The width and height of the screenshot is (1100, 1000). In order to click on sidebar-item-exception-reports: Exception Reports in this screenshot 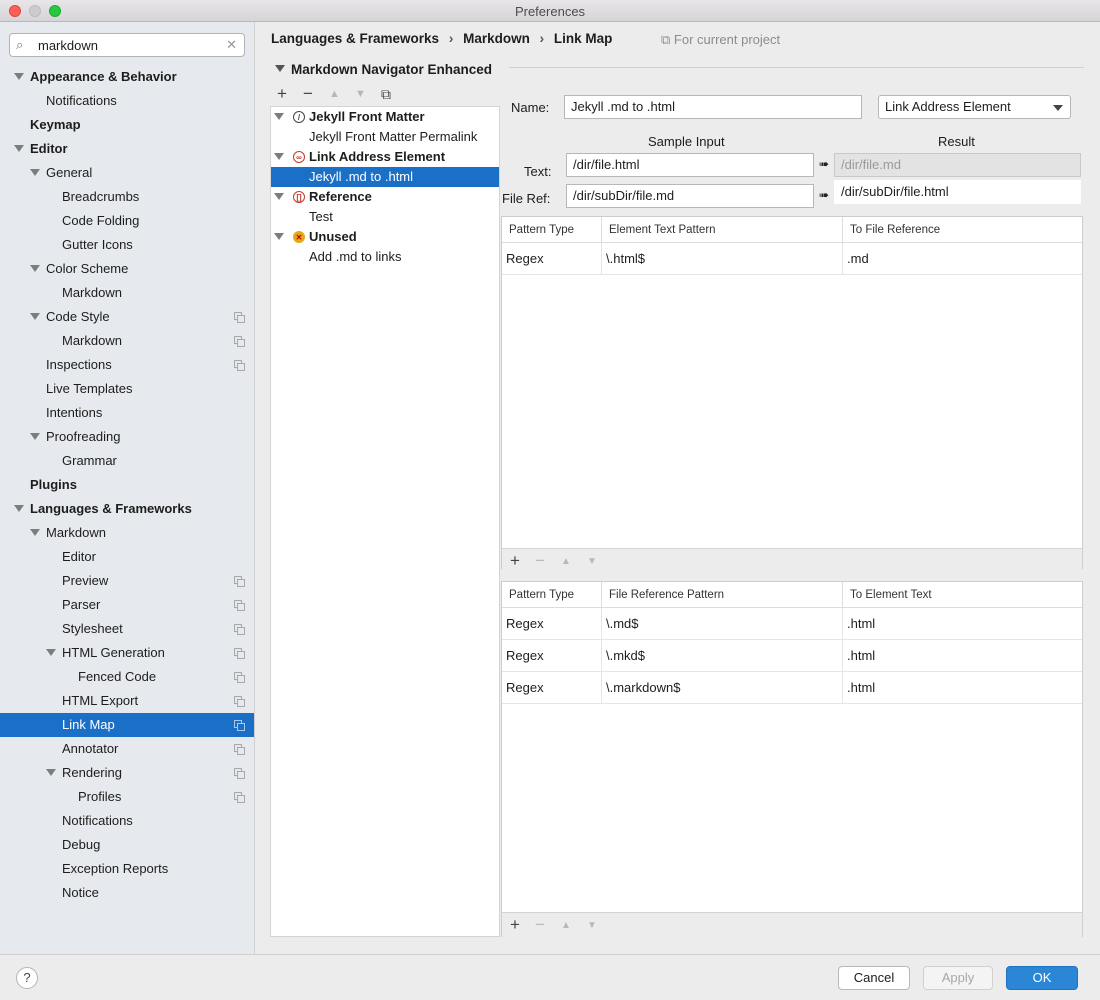, I will do `click(127, 869)`.